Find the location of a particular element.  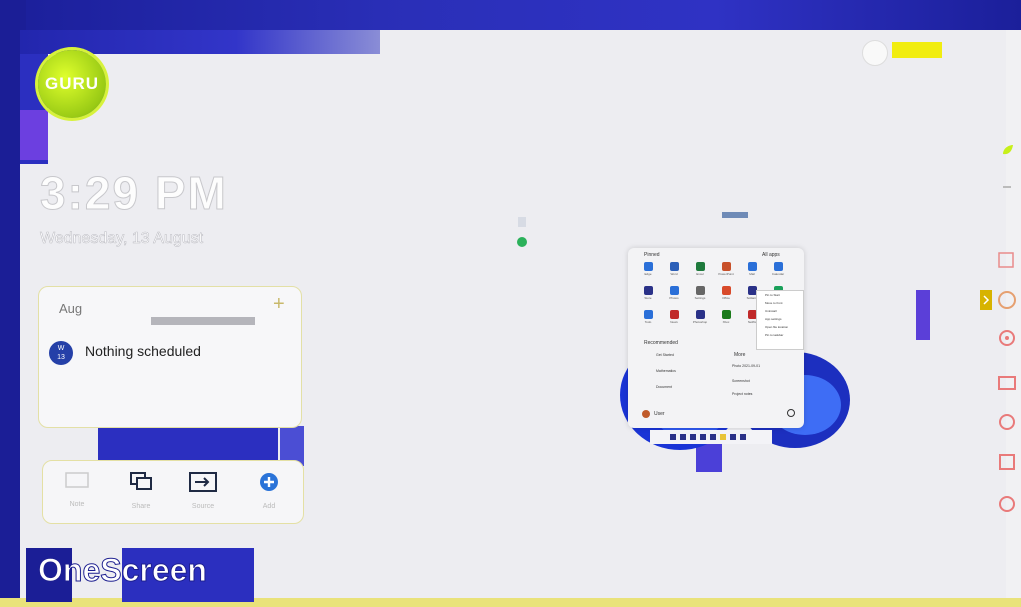

context-item: Uninstall is located at coordinates (780, 311).